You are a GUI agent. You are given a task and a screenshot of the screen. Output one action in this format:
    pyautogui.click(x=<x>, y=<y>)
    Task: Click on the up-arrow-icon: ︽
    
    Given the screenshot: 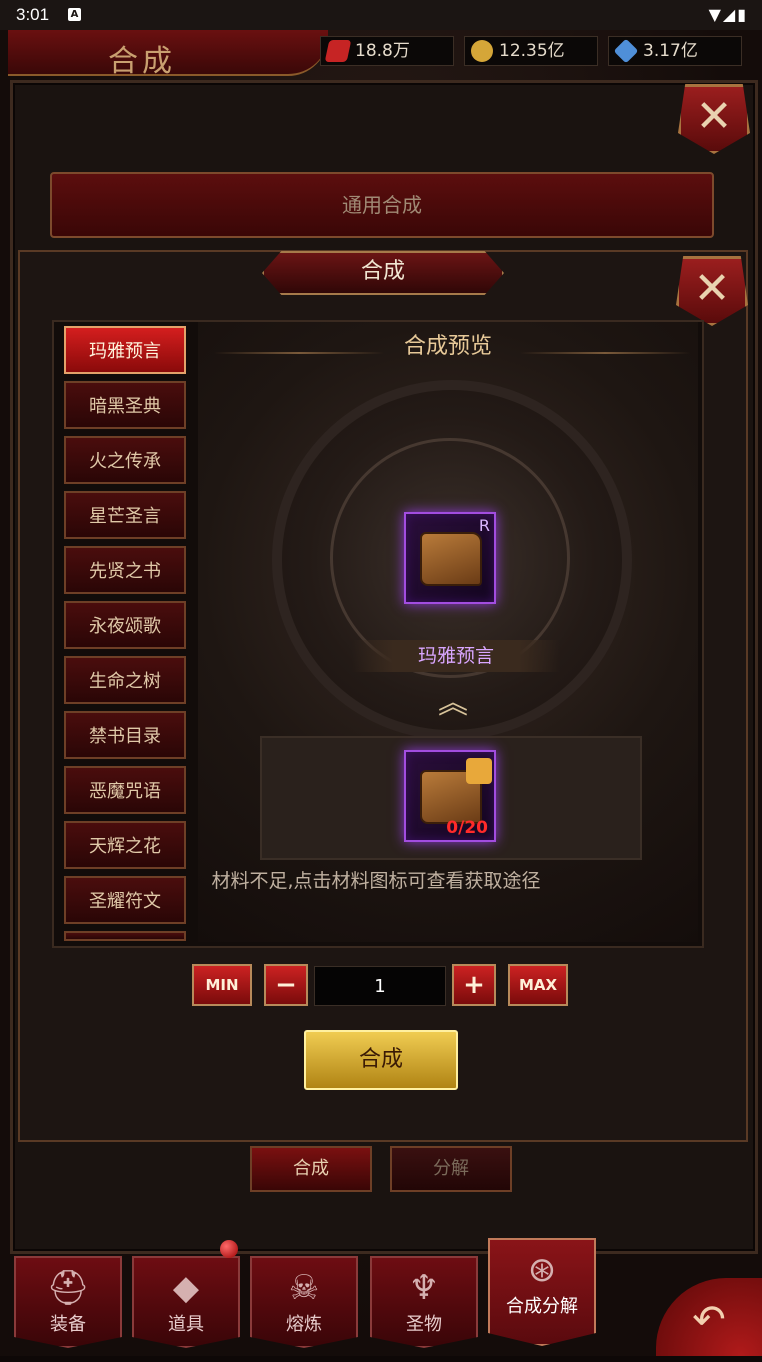 What is the action you would take?
    pyautogui.click(x=453, y=703)
    